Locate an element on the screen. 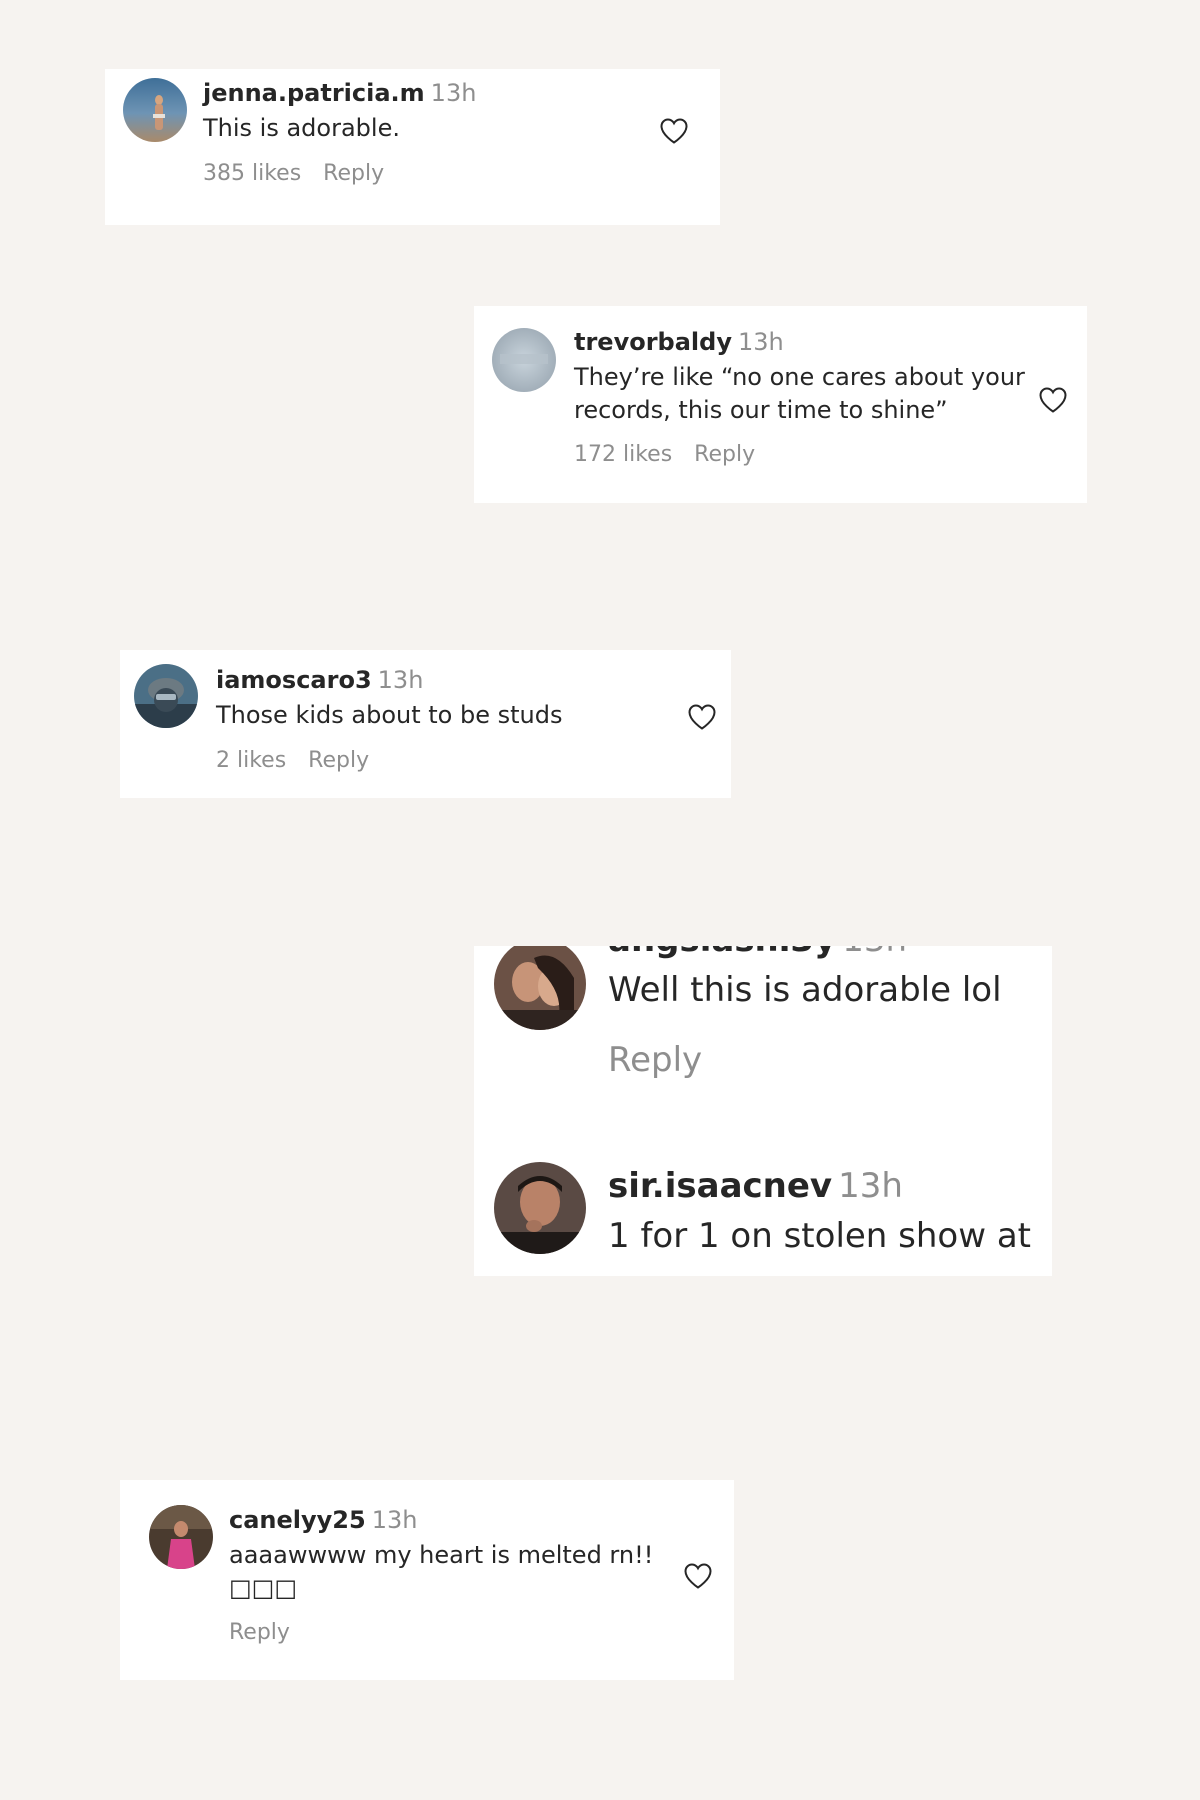 The width and height of the screenshot is (1200, 1800). comment-username: canelyy25 is located at coordinates (297, 1520).